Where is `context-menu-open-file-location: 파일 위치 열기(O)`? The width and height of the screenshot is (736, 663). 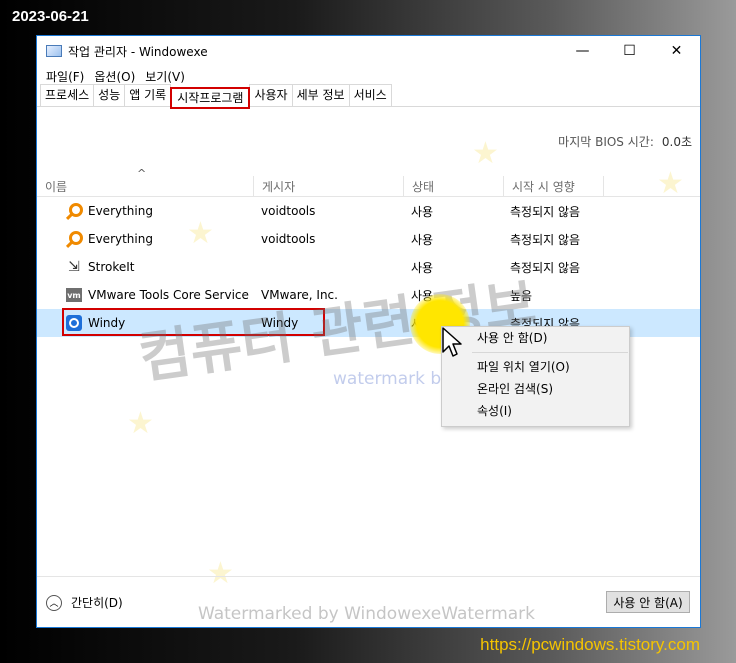
context-menu-open-file-location: 파일 위치 열기(O) is located at coordinates (535, 367).